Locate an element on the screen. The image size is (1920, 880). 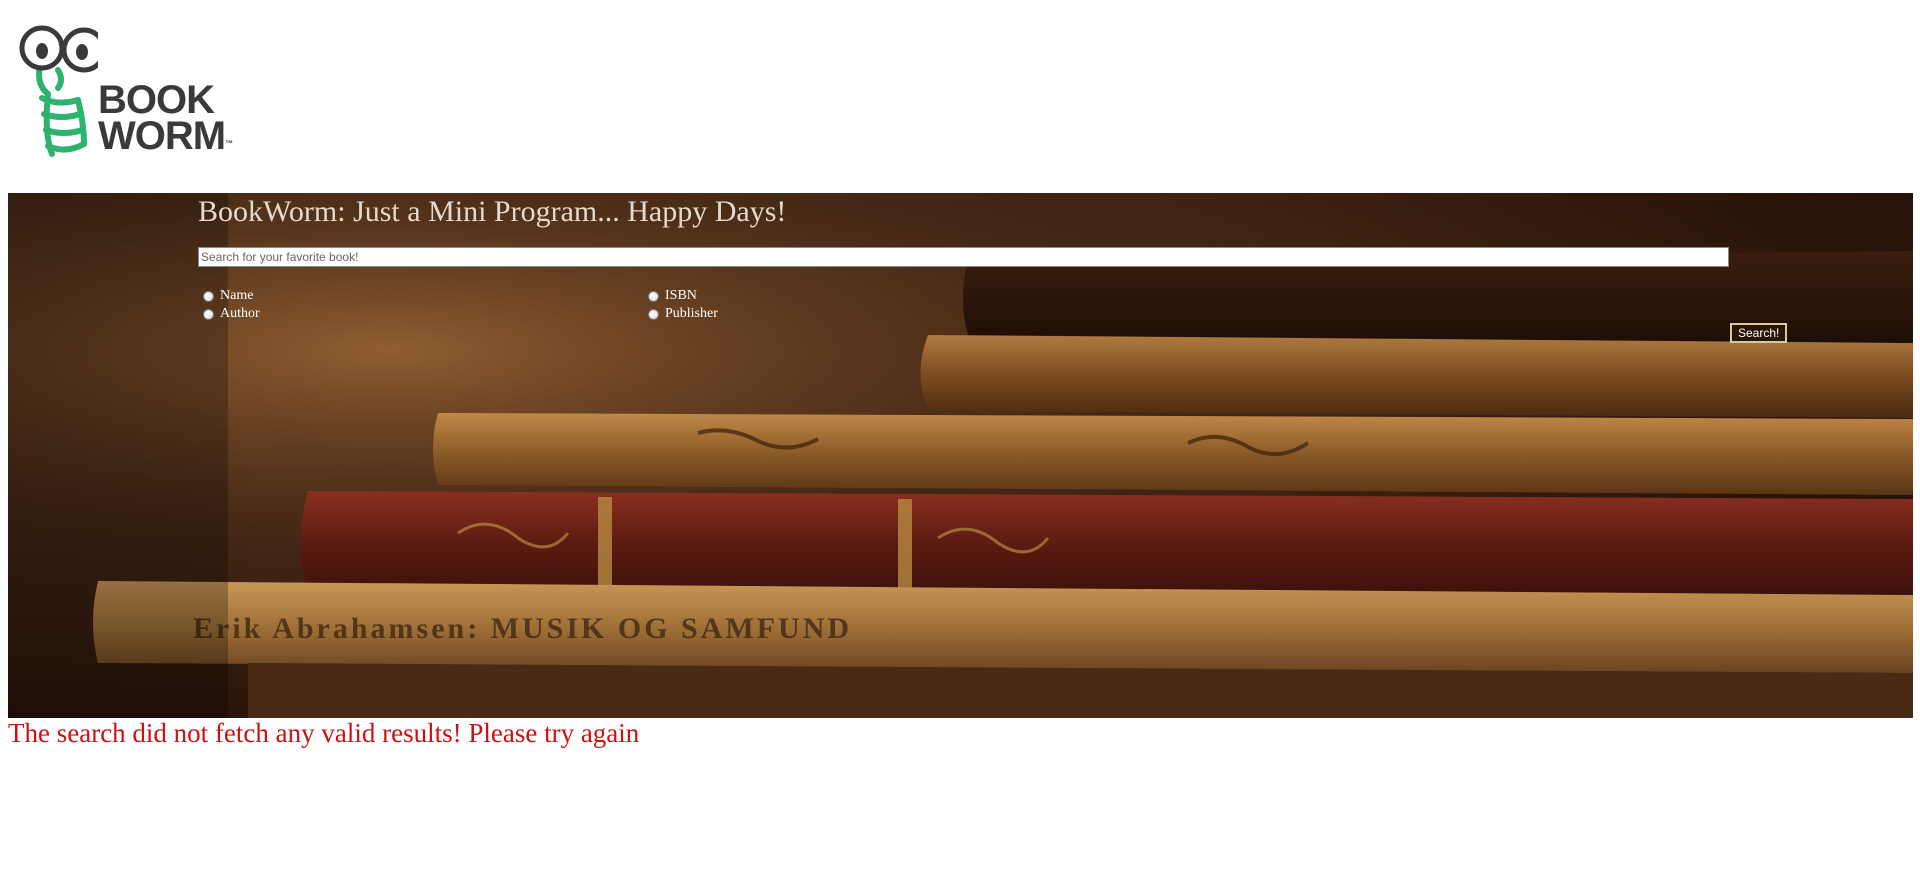
radio-name is located at coordinates (208, 296).